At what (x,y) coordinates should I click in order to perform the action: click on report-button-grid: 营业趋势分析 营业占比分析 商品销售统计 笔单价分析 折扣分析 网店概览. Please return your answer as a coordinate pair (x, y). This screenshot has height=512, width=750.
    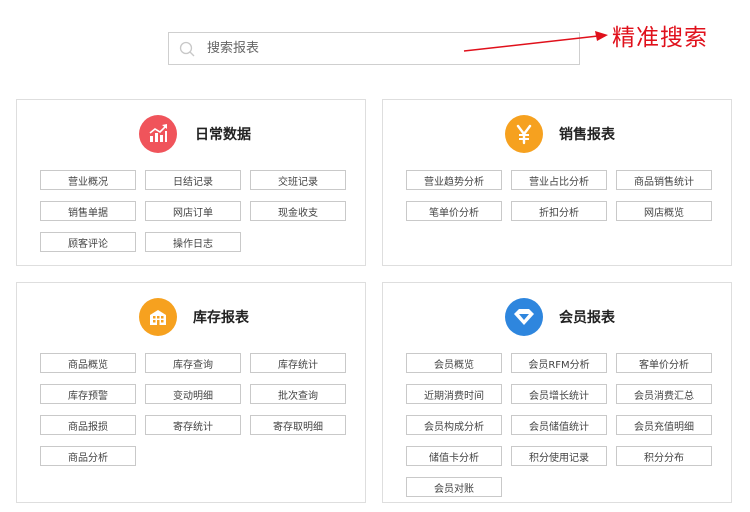
    Looking at the image, I should click on (559, 195).